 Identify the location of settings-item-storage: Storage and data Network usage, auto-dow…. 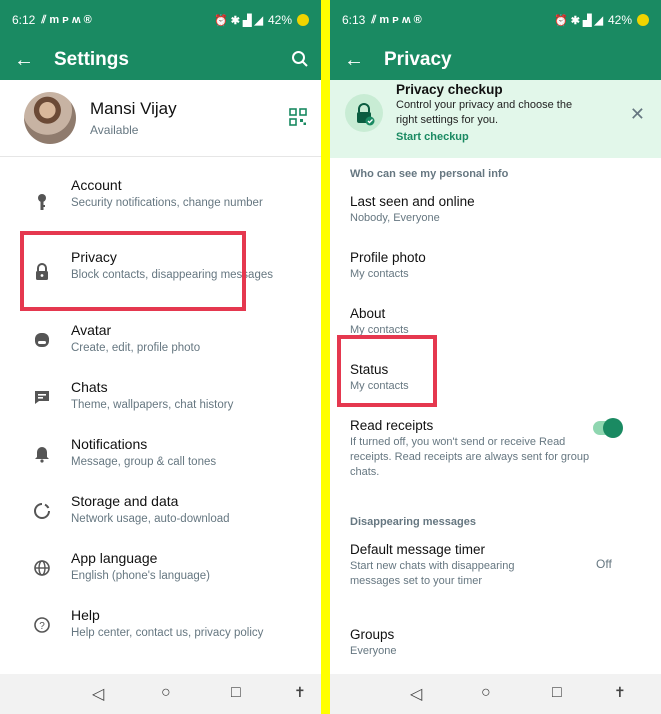
(160, 512).